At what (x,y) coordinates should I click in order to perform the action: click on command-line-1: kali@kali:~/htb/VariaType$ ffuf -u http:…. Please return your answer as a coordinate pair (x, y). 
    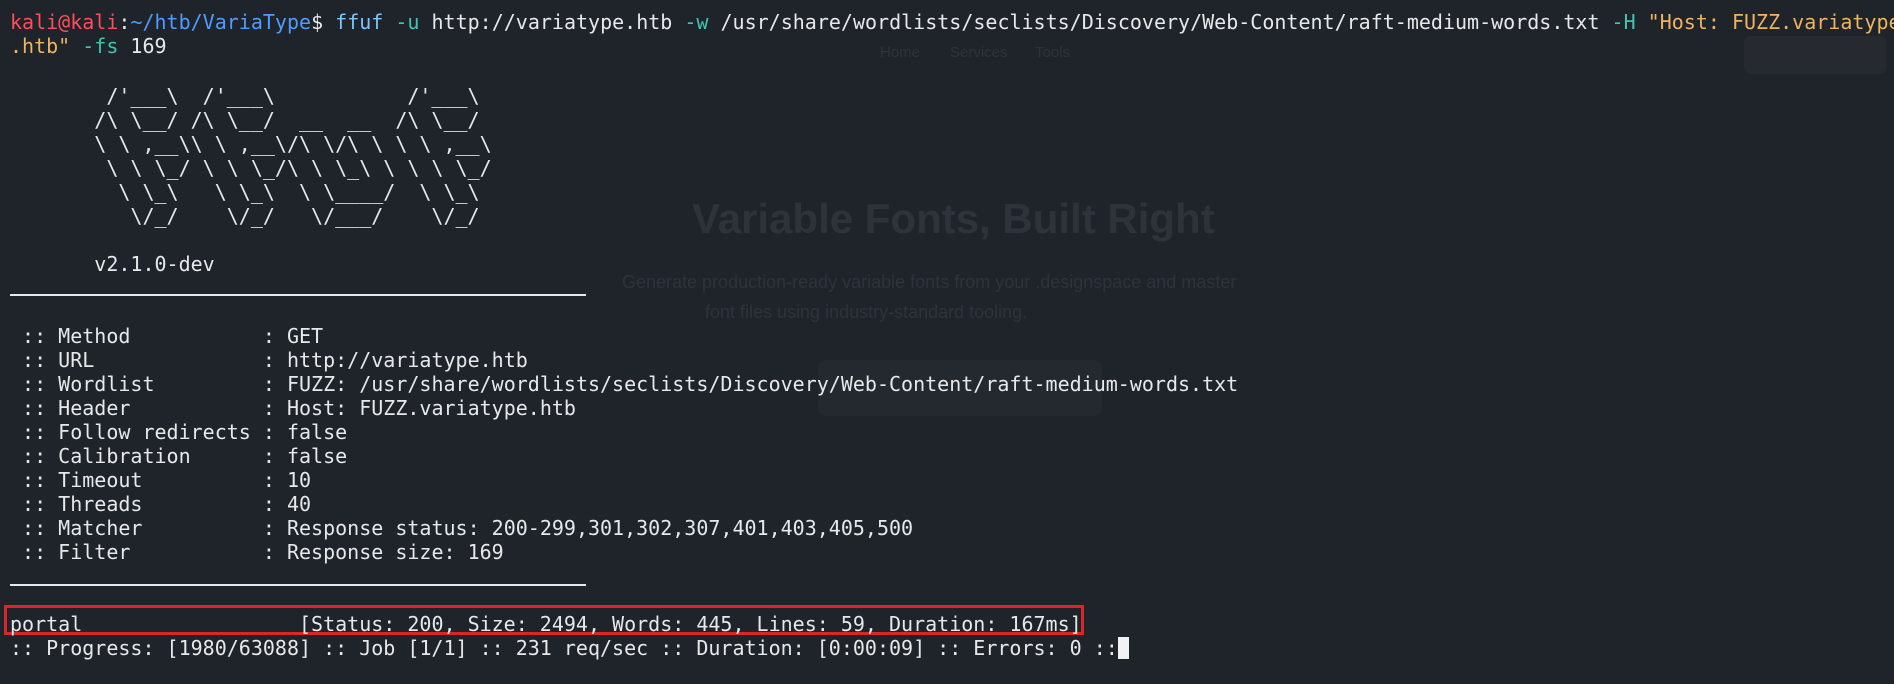
    Looking at the image, I should click on (952, 22).